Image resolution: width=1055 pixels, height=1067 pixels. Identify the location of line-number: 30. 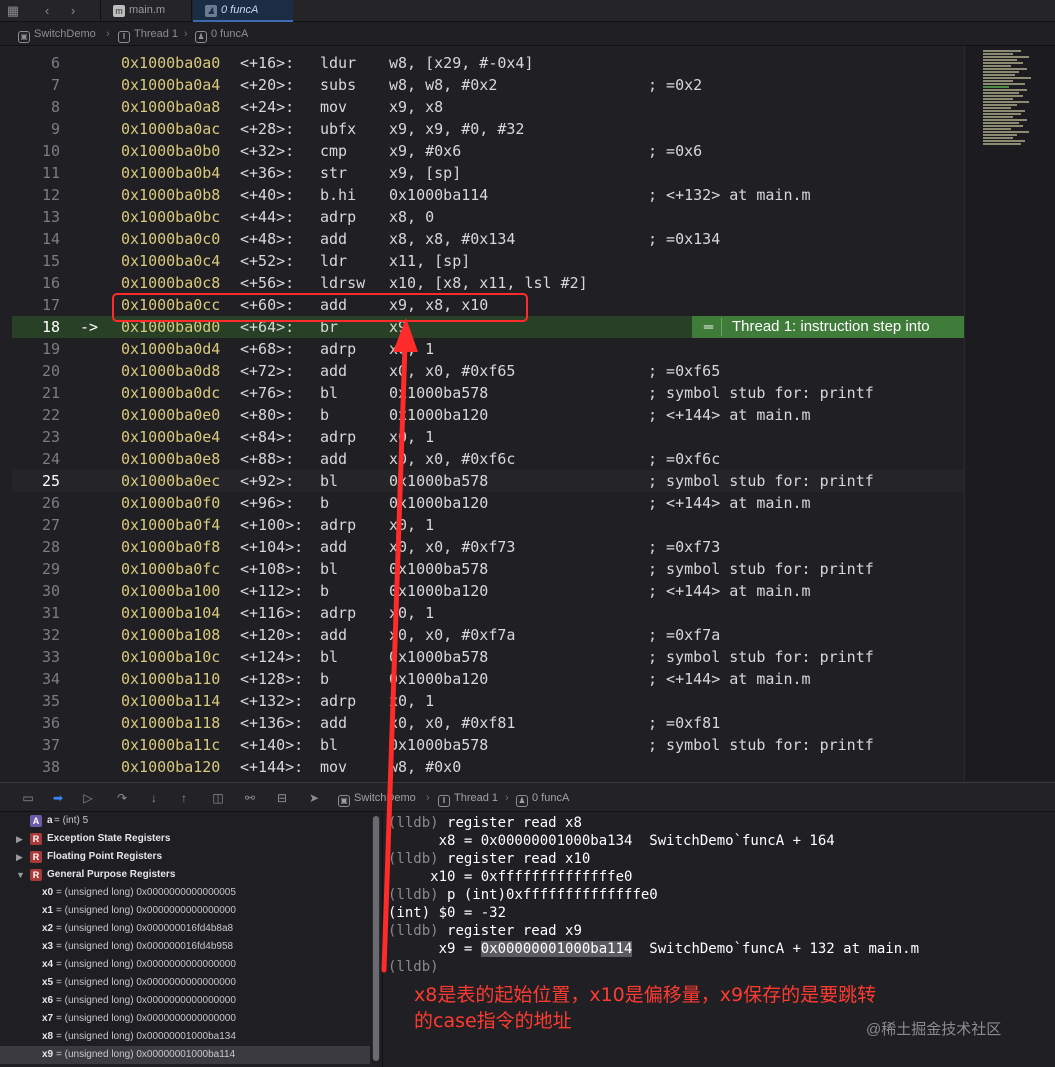
(50, 591).